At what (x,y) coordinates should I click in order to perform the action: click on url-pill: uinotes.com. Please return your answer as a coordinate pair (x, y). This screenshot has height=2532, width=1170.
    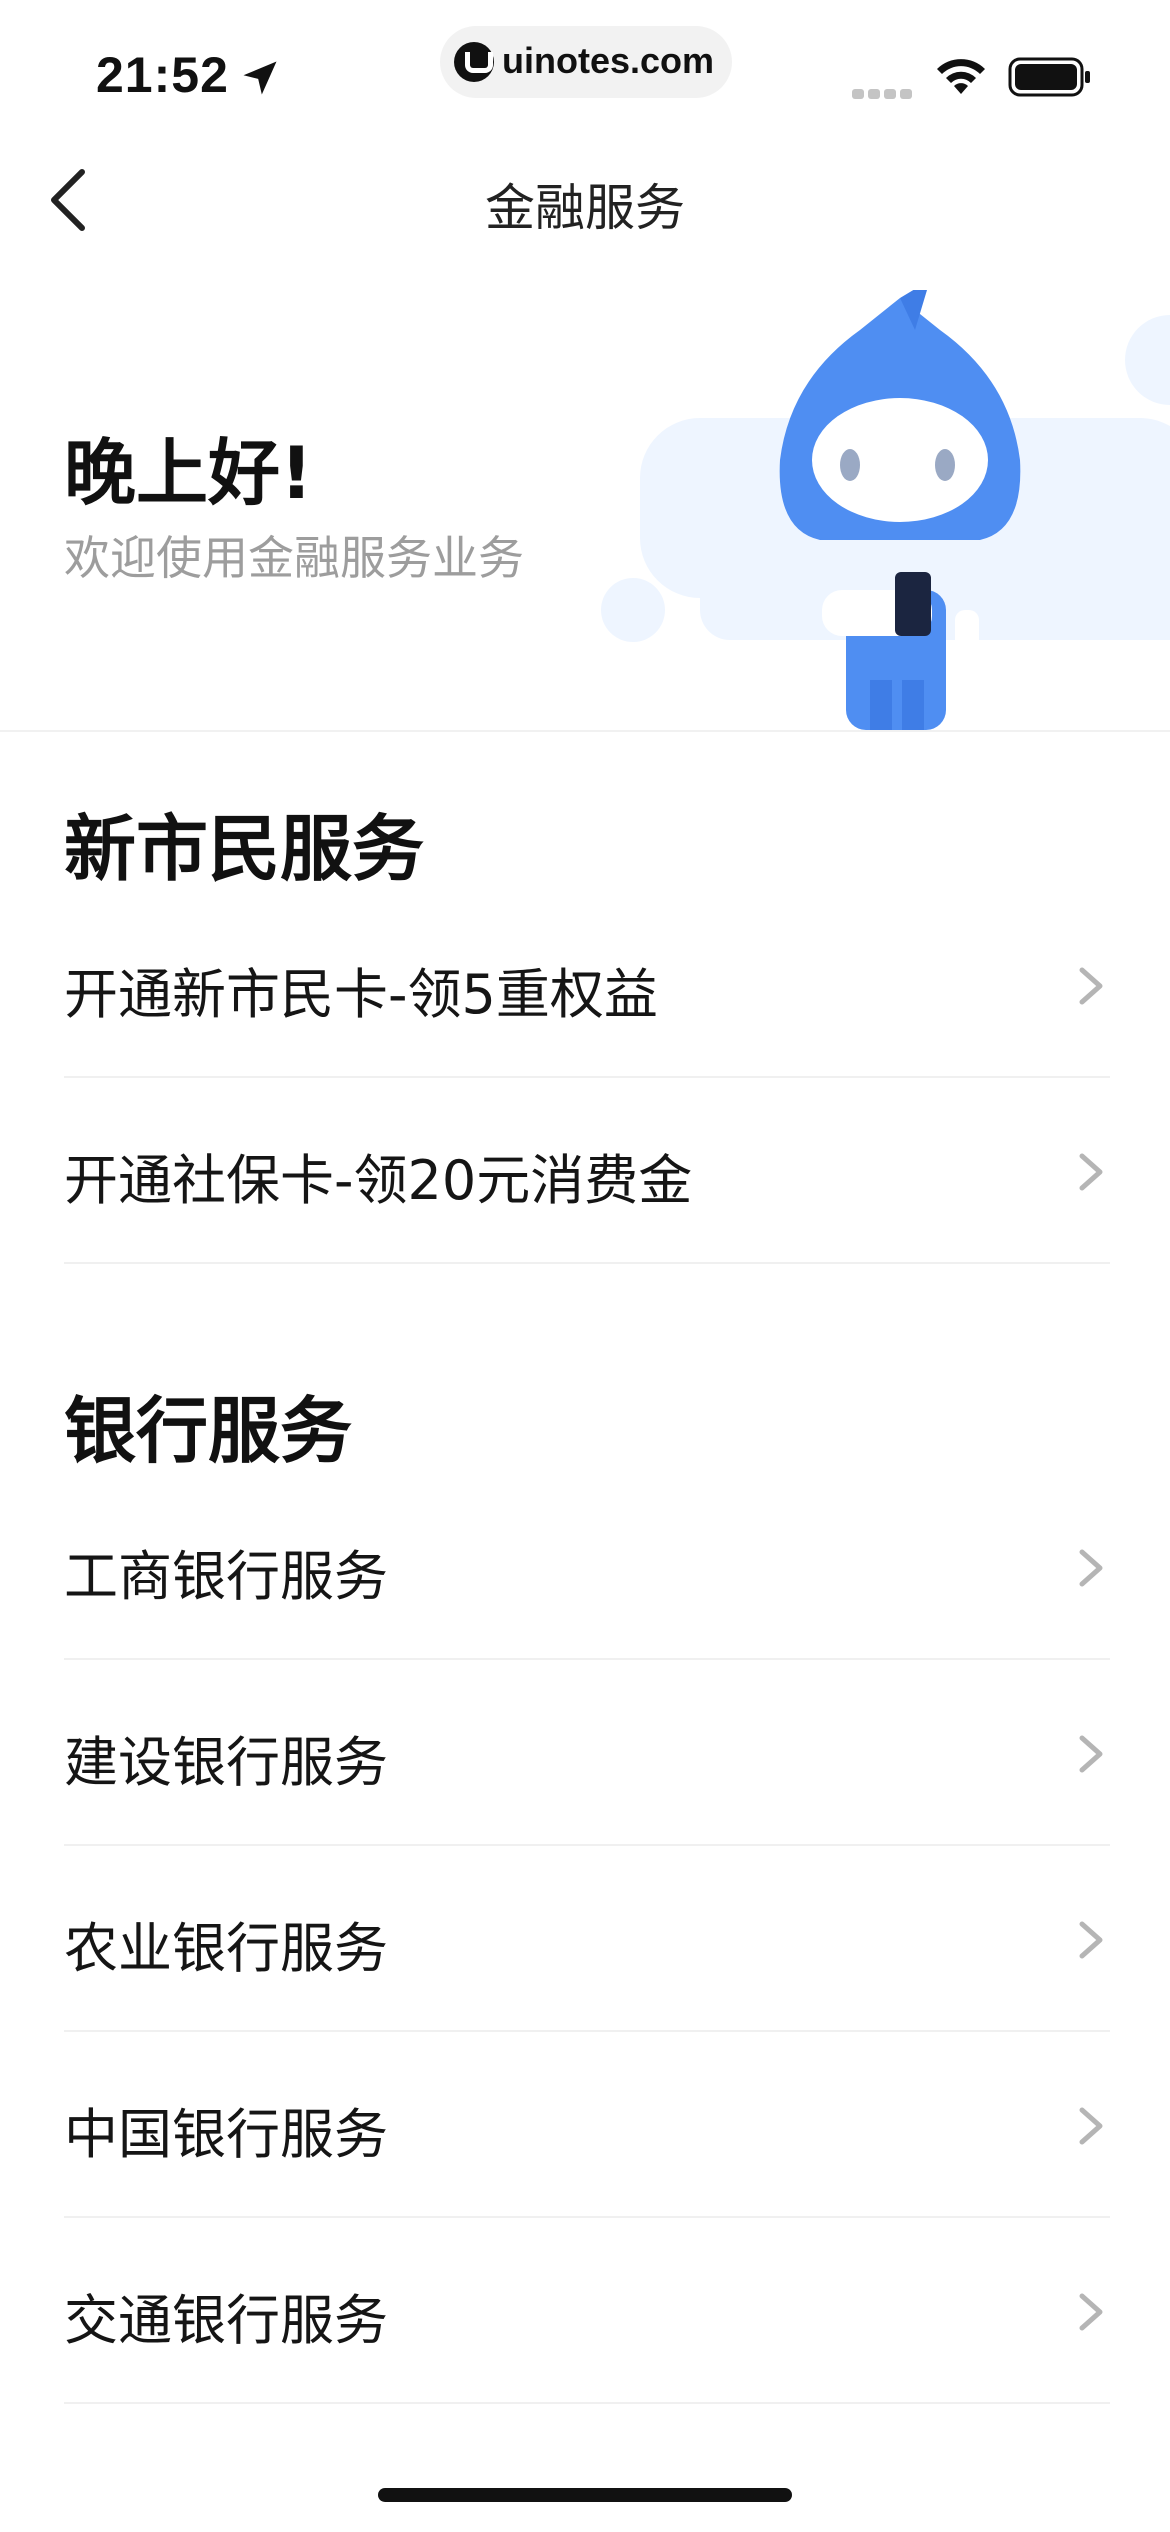
    Looking at the image, I should click on (586, 62).